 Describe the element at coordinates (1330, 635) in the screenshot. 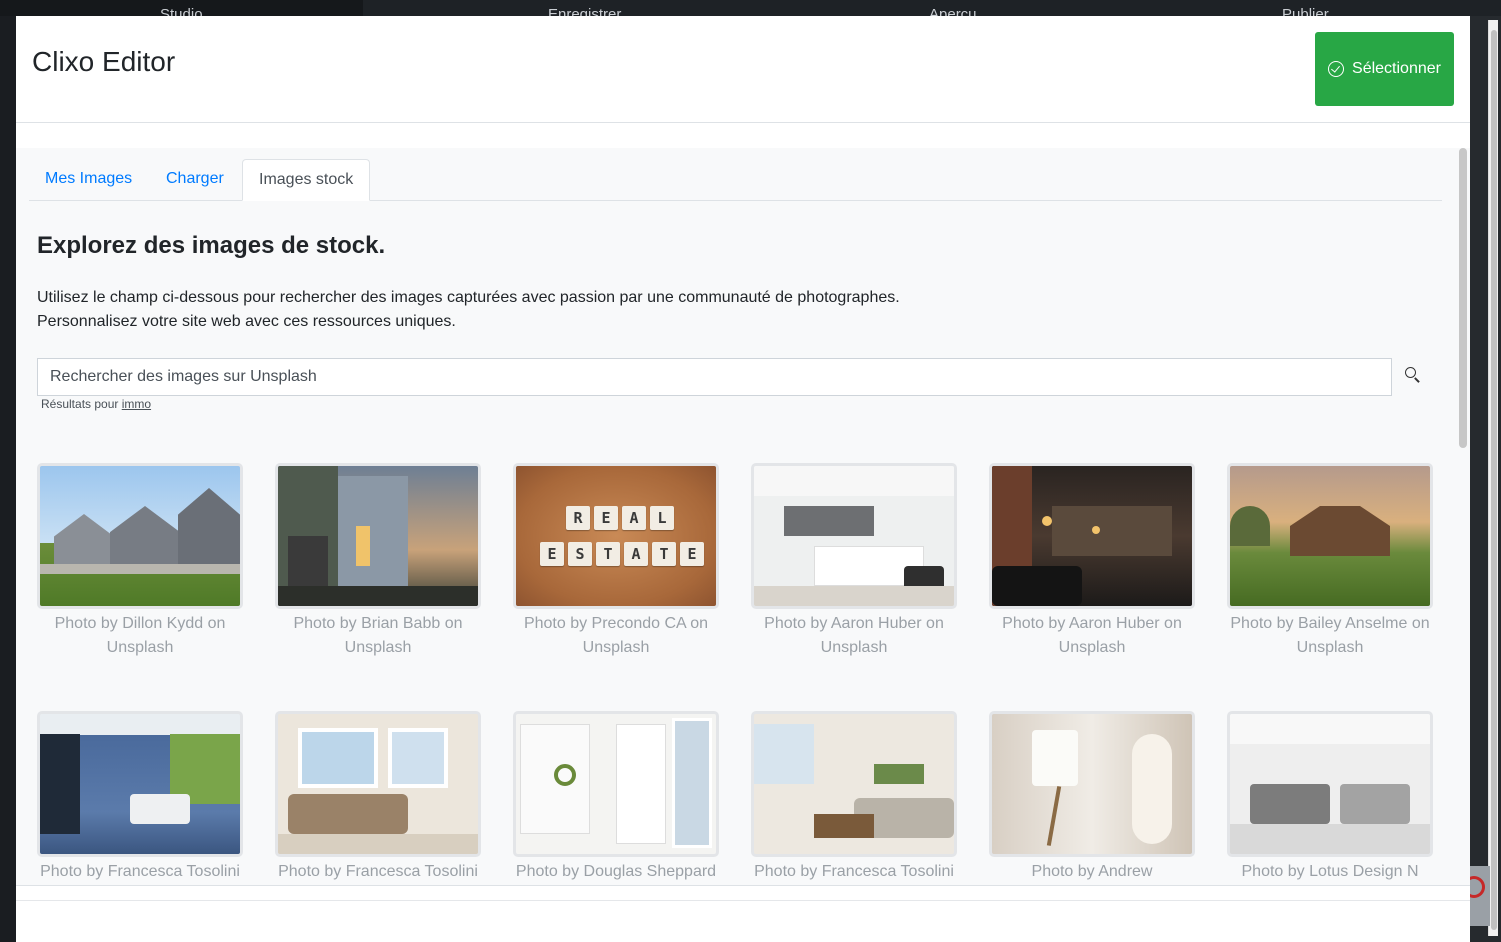

I see `photo-caption: Photo by Bailey Anselme on Unsplash` at that location.